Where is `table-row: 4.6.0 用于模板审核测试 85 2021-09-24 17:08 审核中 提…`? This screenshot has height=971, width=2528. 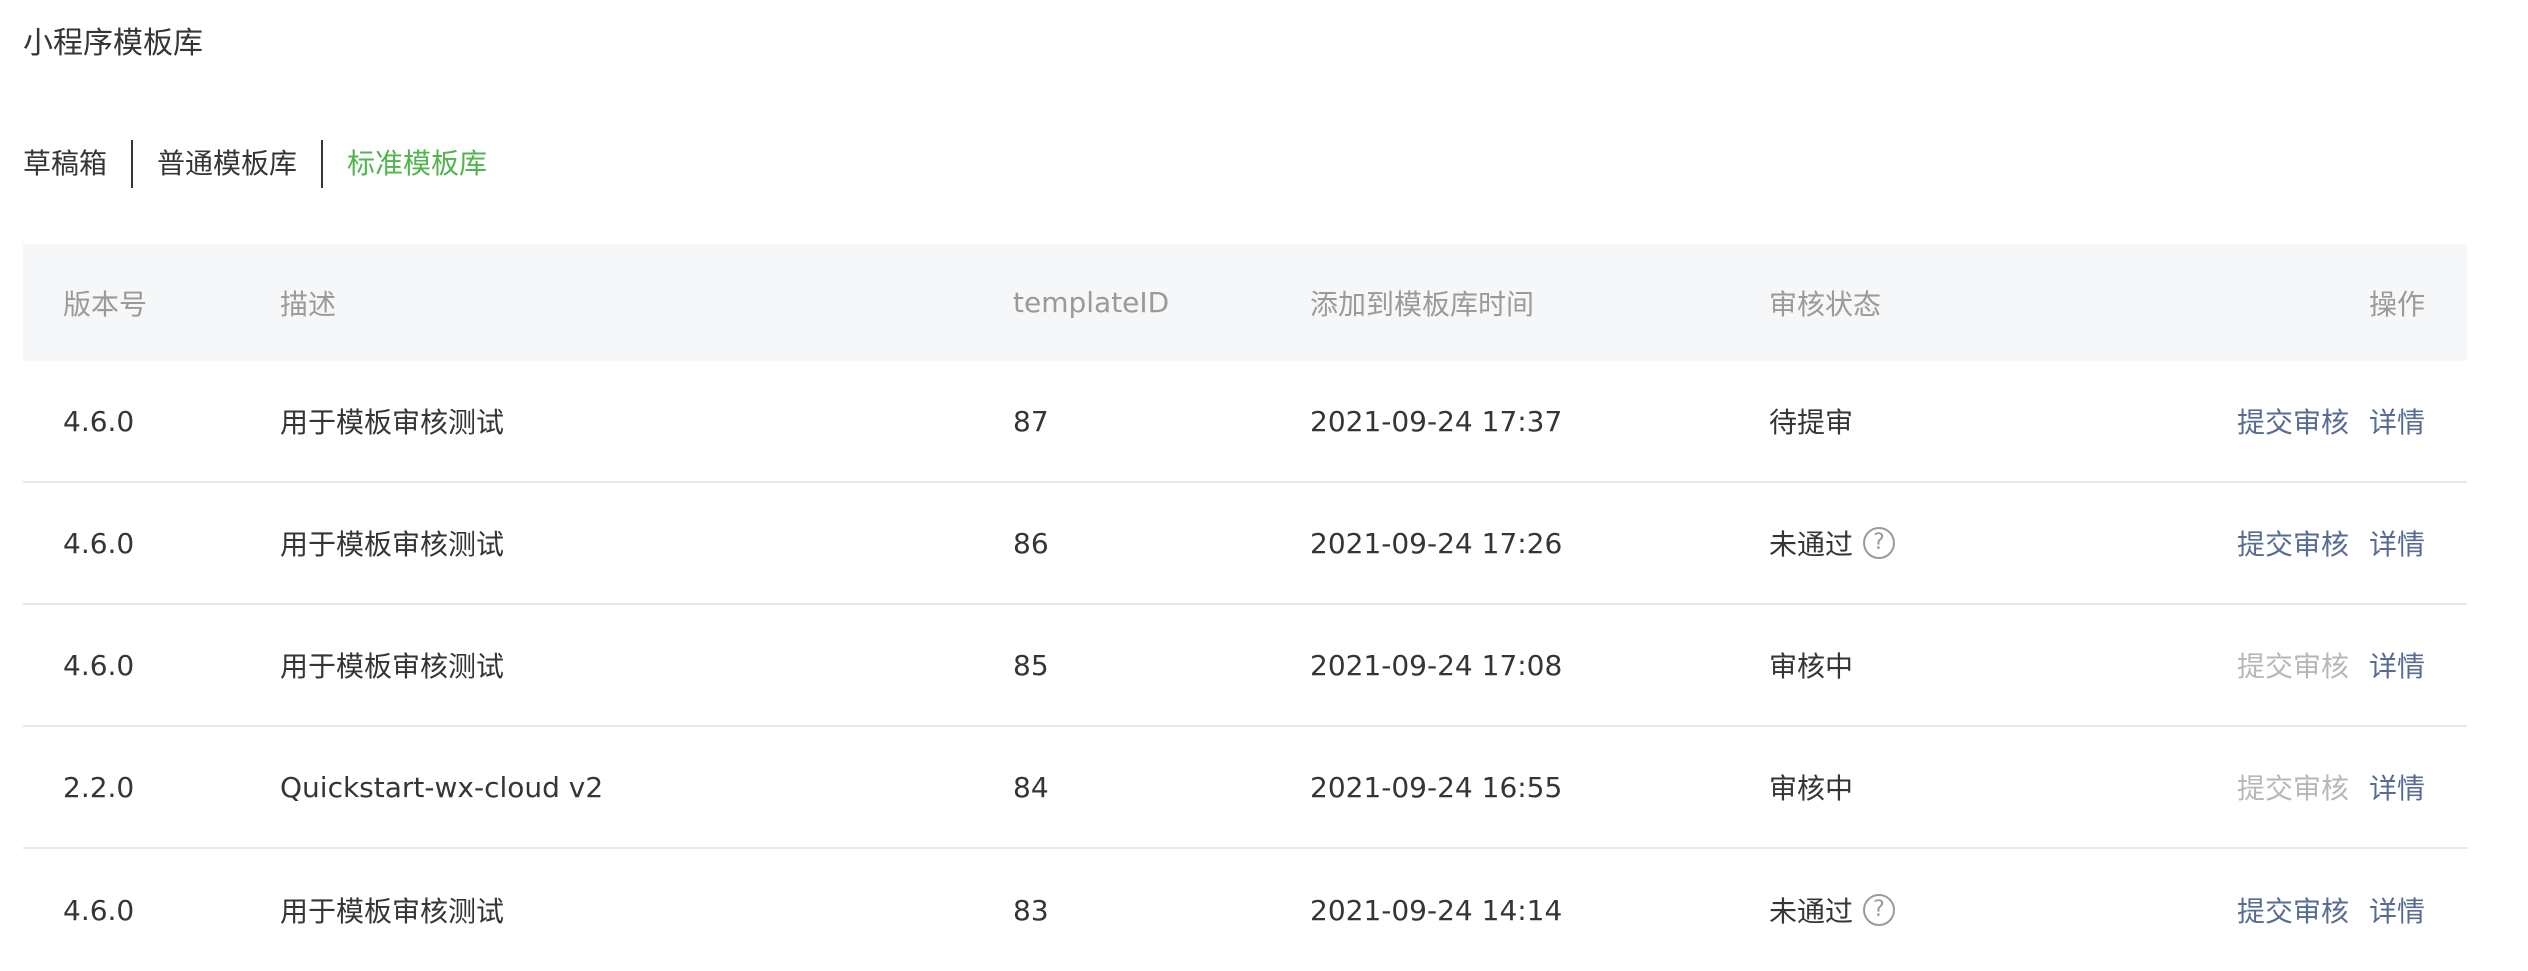 table-row: 4.6.0 用于模板审核测试 85 2021-09-24 17:08 审核中 提… is located at coordinates (1245, 666).